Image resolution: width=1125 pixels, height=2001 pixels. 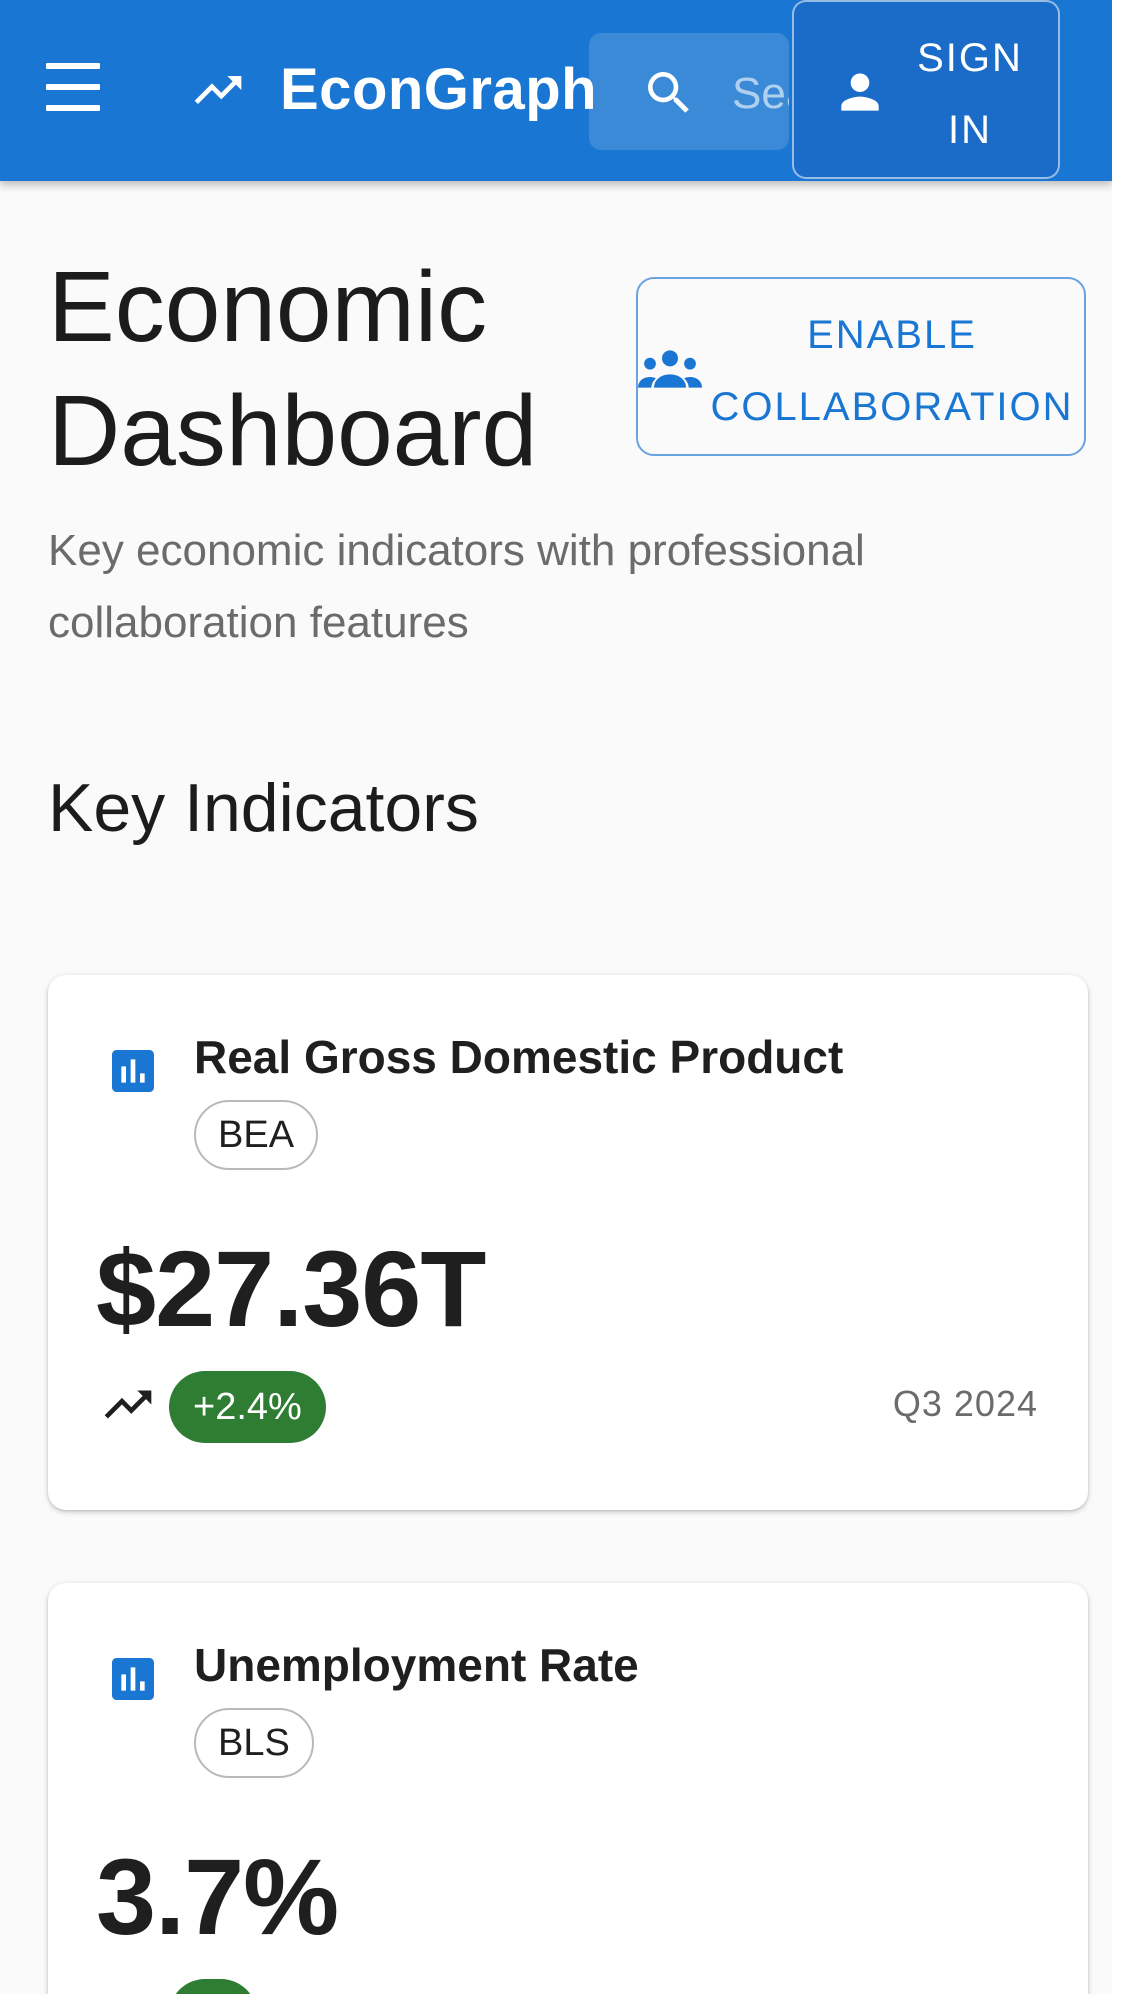 I want to click on section-title: Key Indicators, so click(x=263, y=808).